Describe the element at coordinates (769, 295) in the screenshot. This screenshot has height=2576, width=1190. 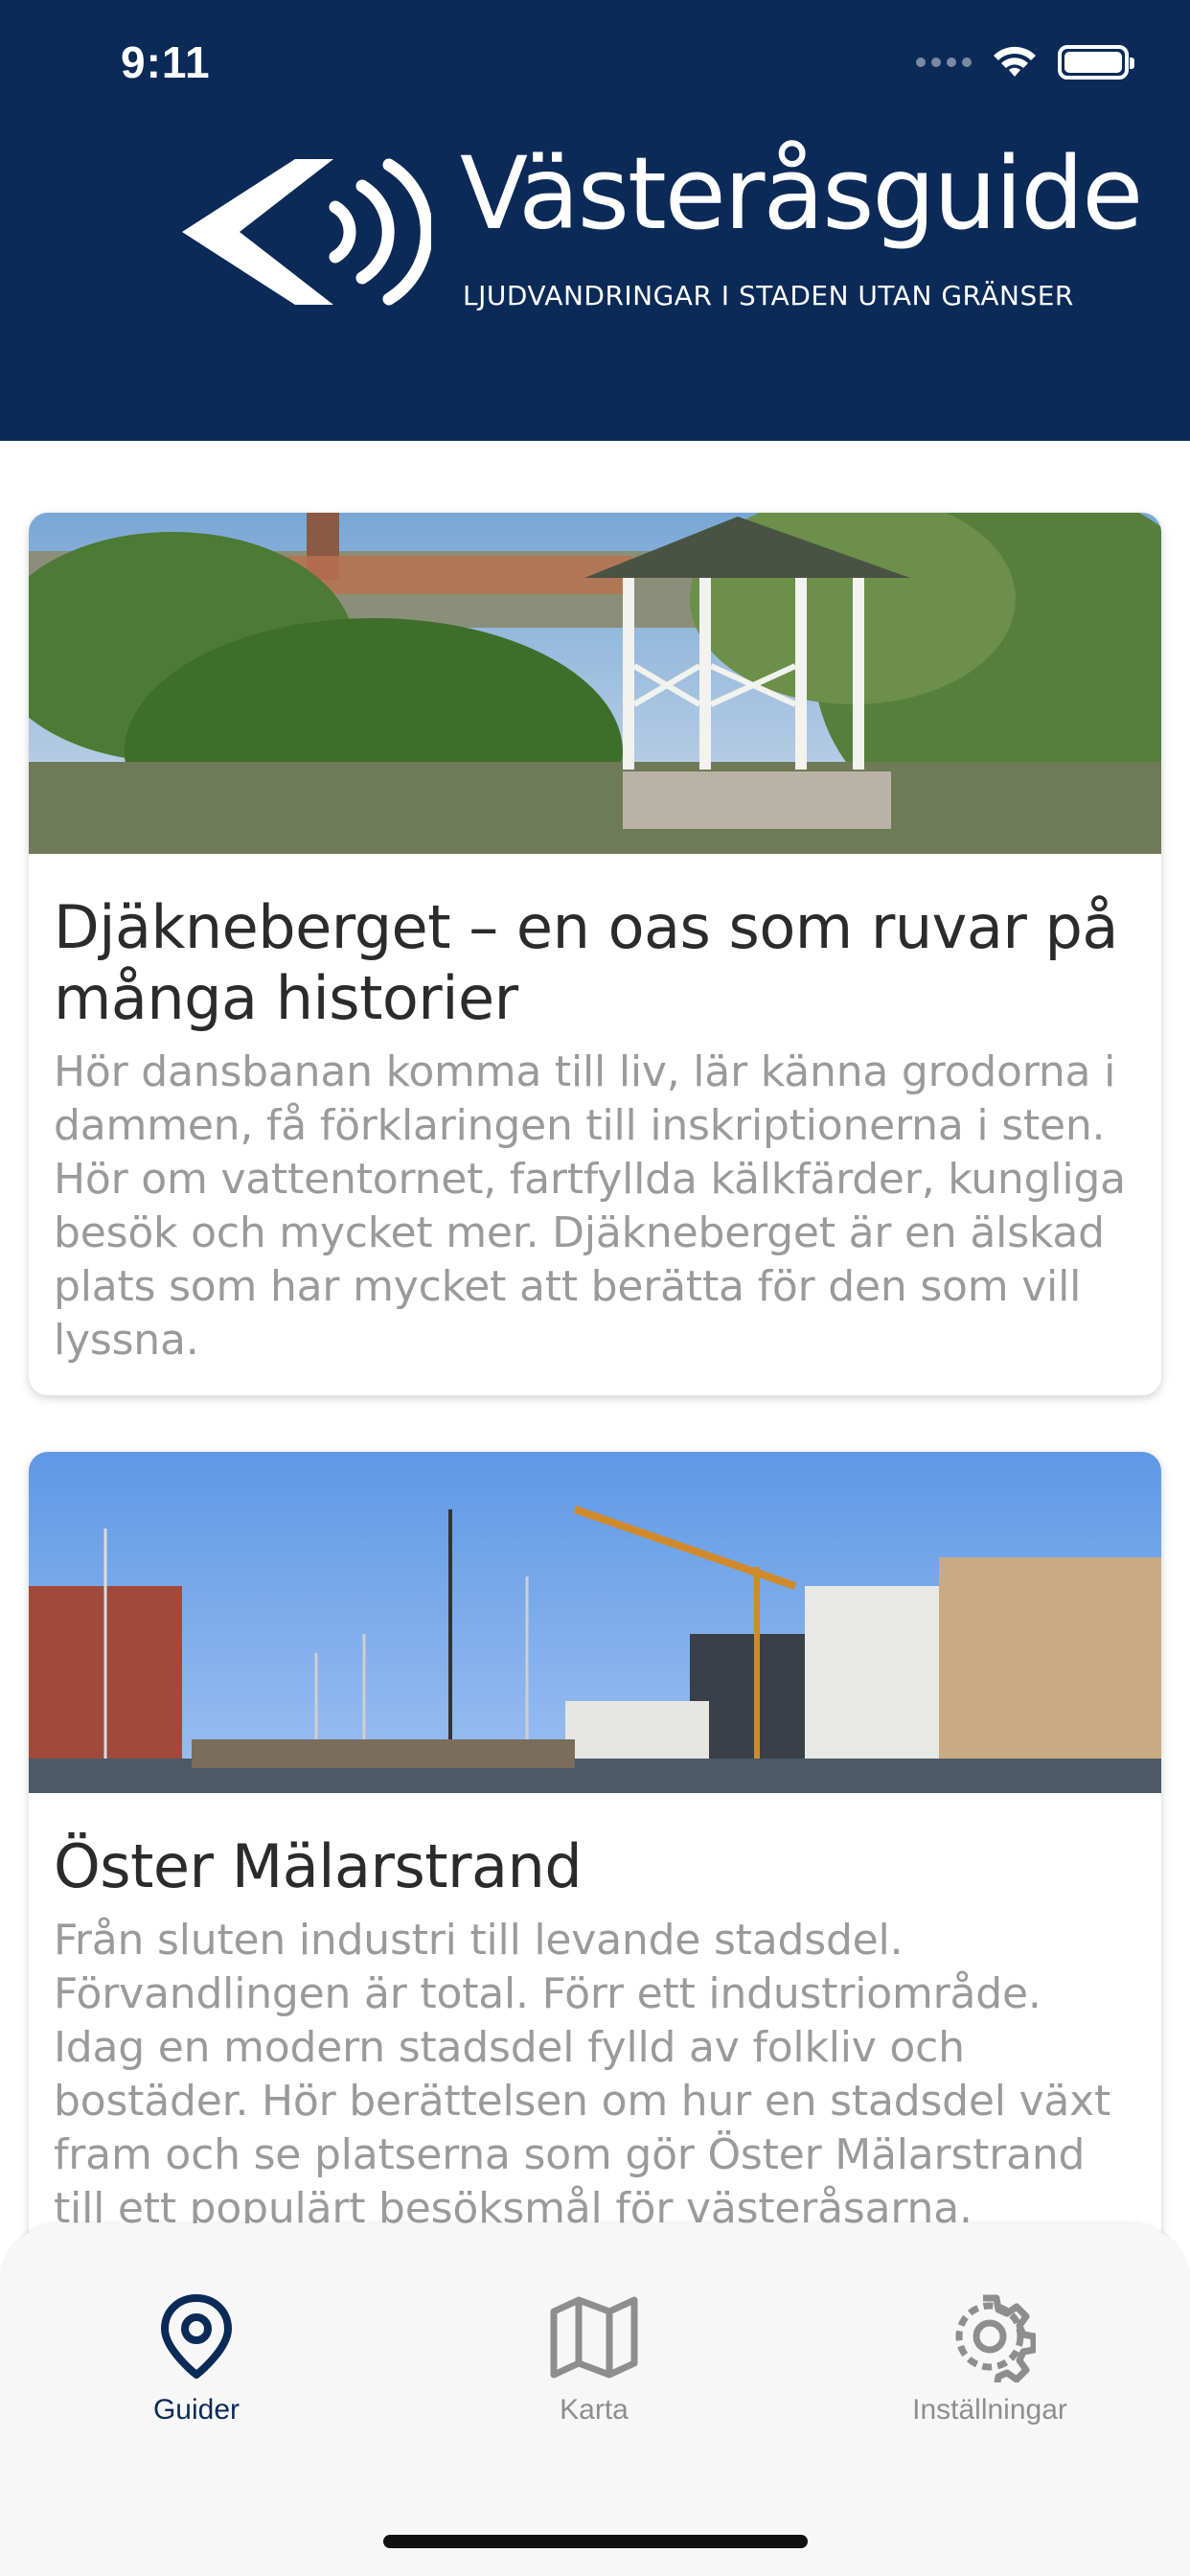
I see `brand-subtitle: LJUDVANDRINGAR I STADEN UTAN GRÄNSER` at that location.